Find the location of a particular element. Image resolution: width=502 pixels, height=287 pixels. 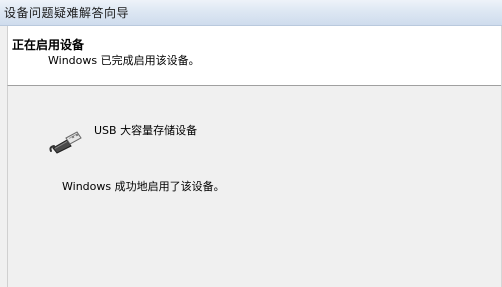

usb-plug-icon is located at coordinates (65, 142).